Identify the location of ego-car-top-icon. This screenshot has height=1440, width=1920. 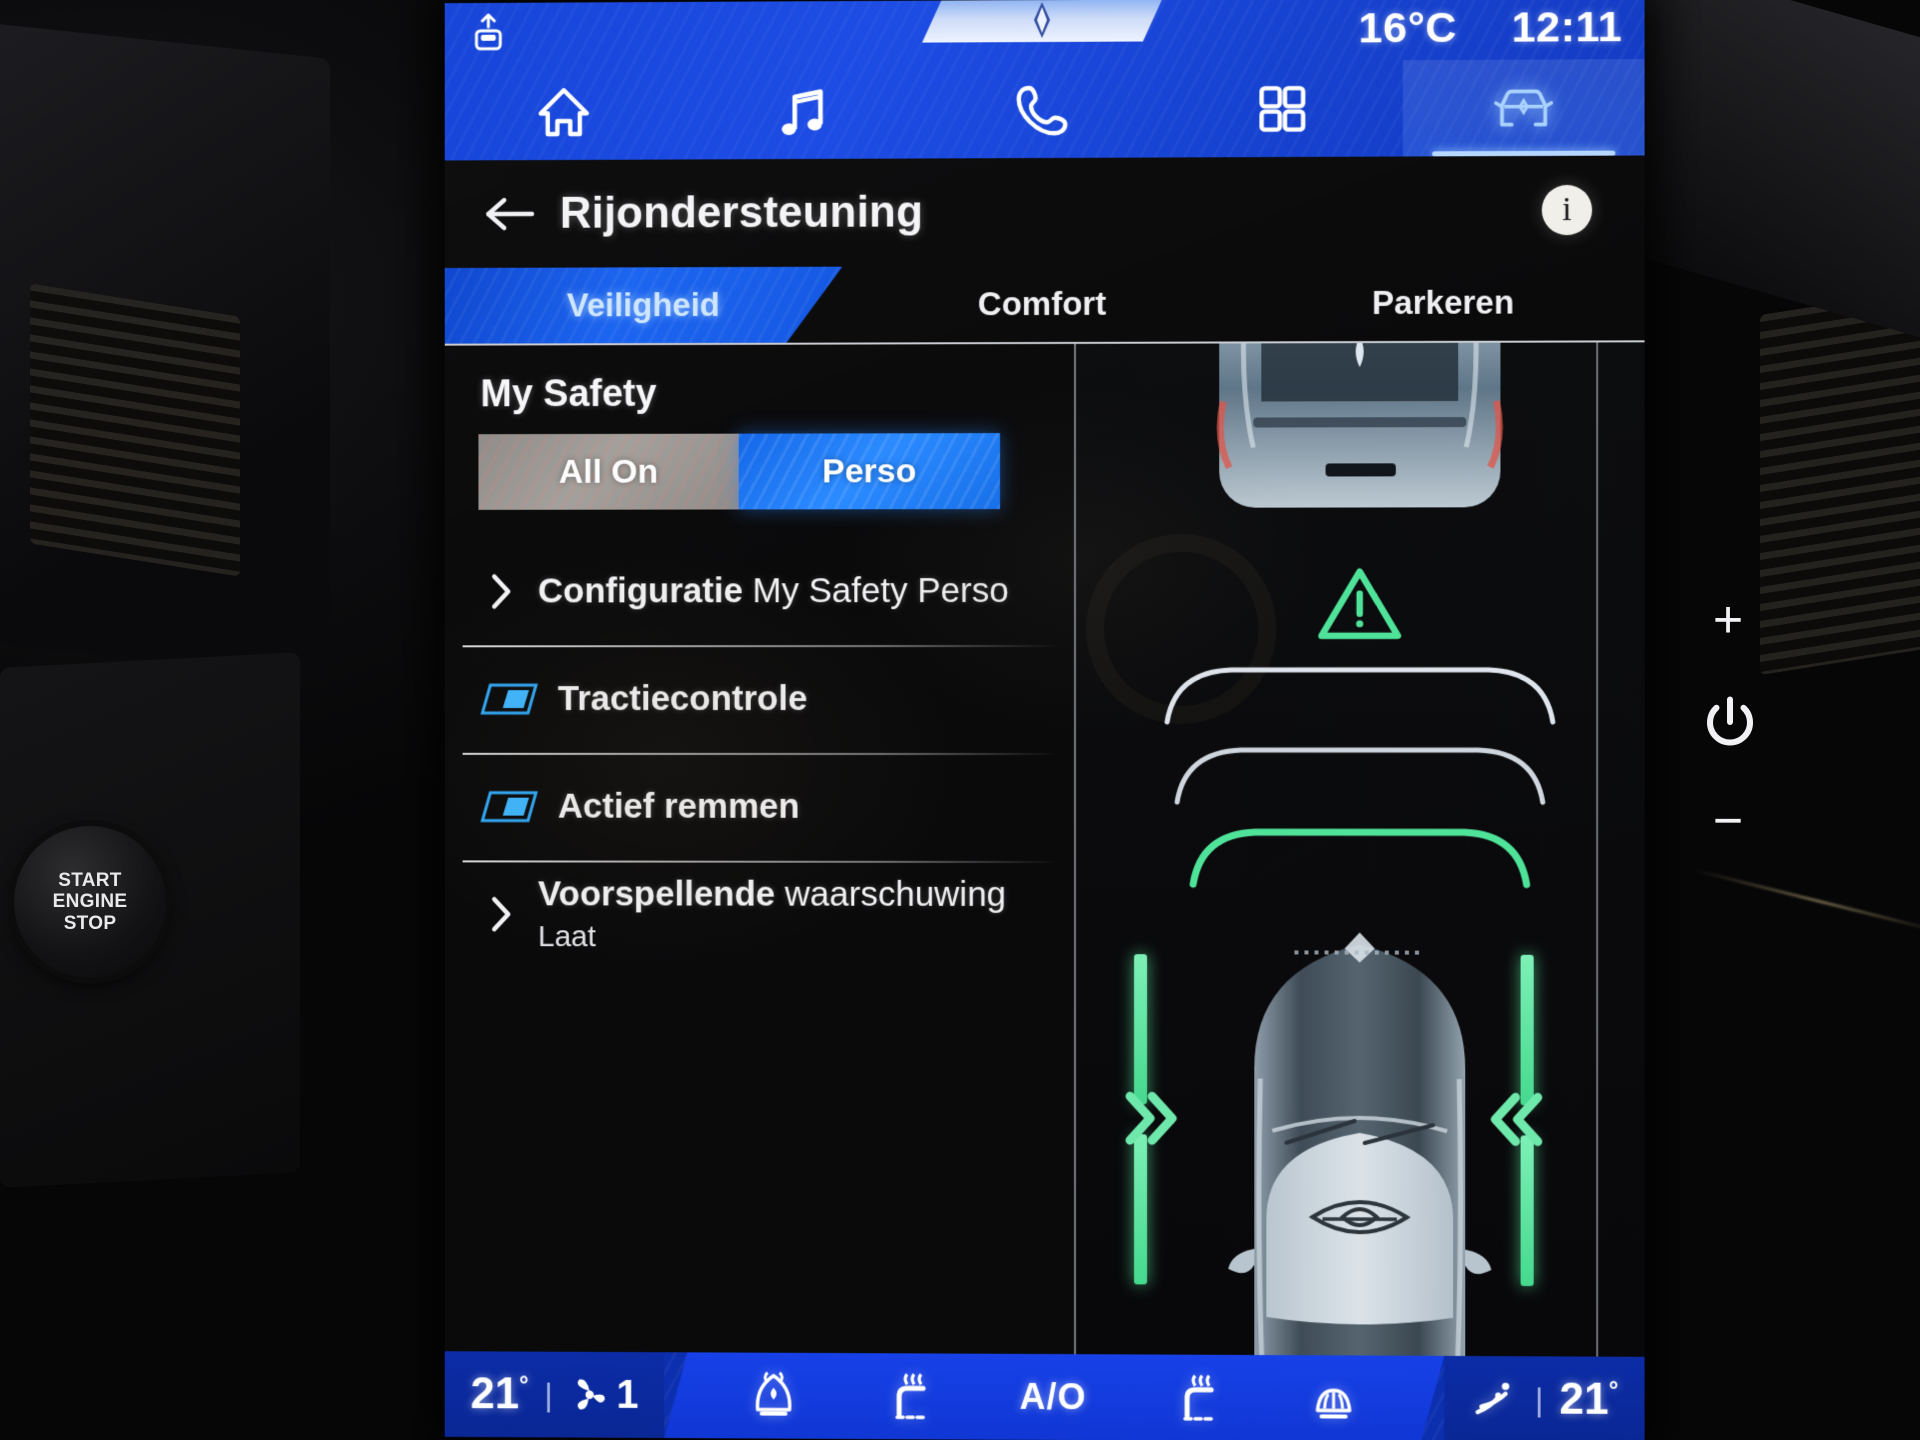
(1360, 1144).